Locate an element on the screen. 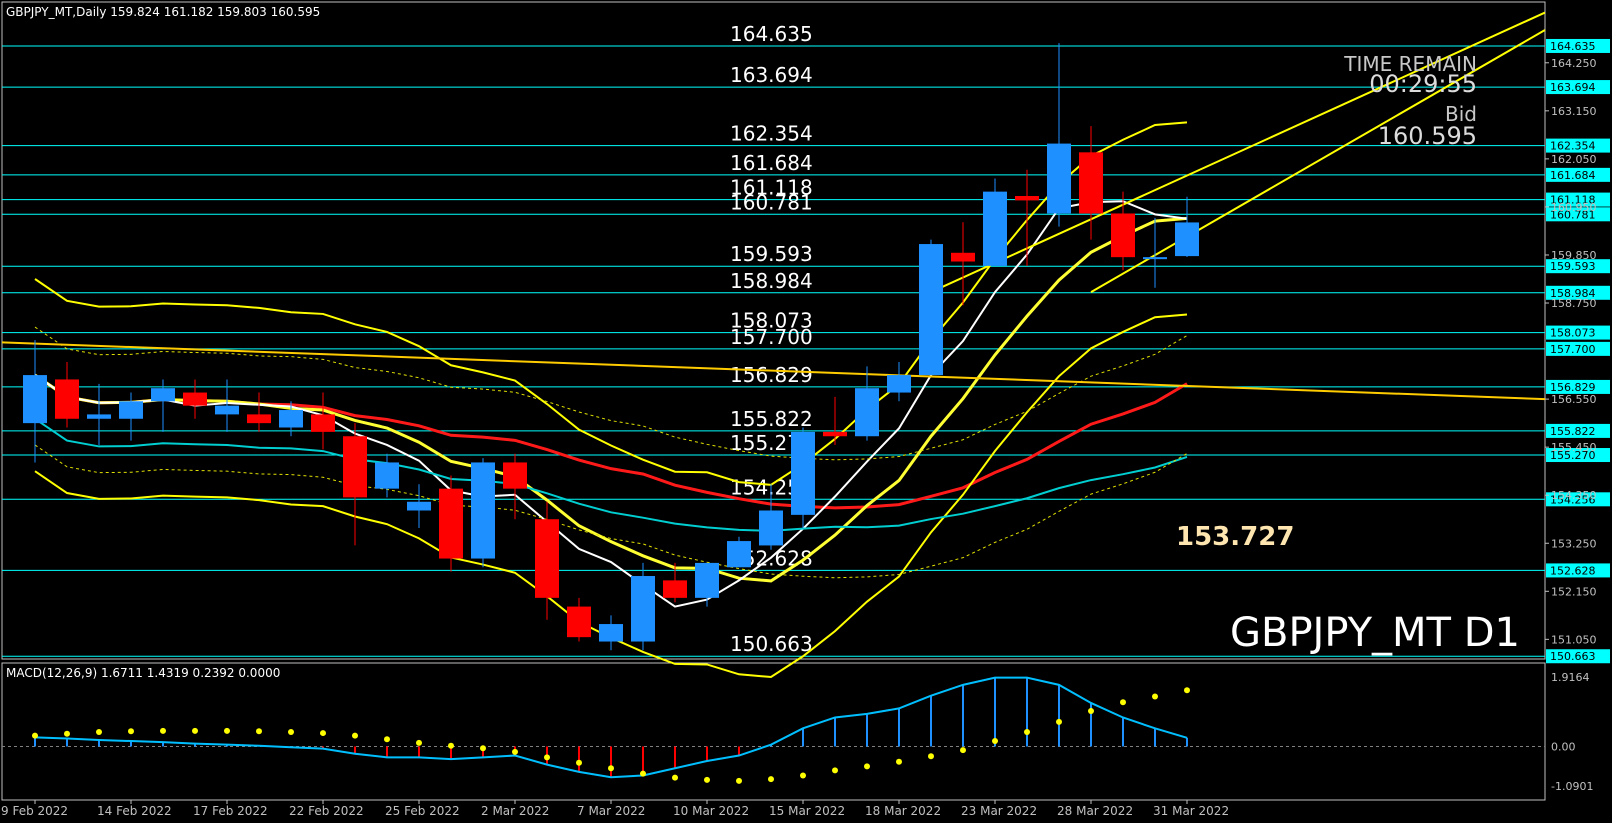  dotted-band-upper is located at coordinates (611, 393).